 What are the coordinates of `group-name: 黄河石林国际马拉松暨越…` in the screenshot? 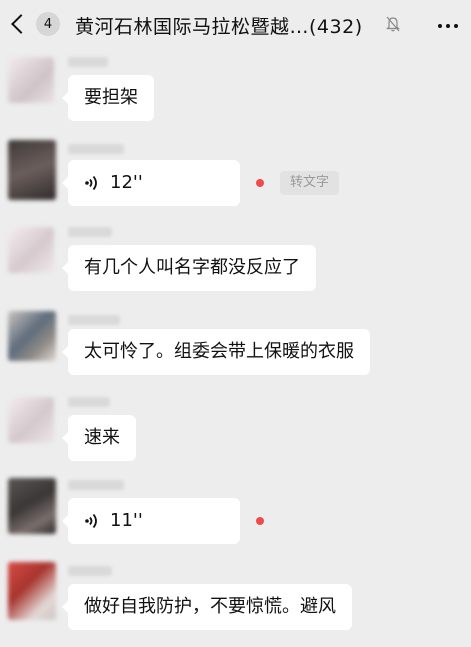 It's located at (192, 27).